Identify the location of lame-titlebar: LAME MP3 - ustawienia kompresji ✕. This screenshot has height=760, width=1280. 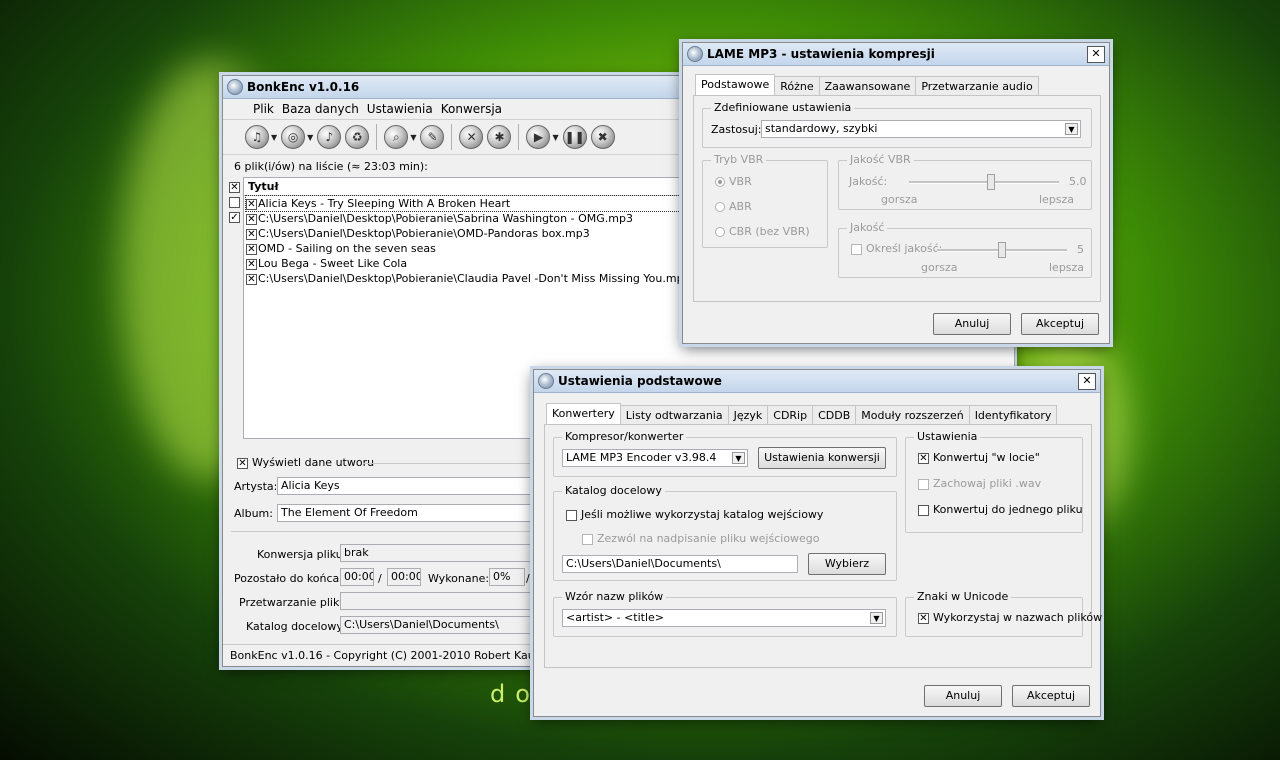
(896, 54).